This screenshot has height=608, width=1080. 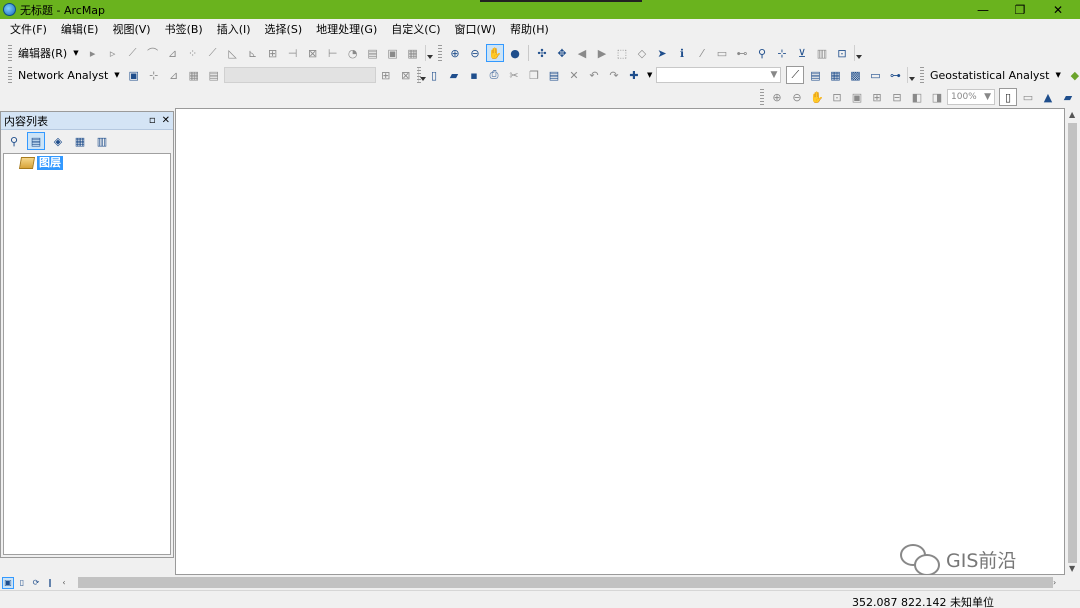 What do you see at coordinates (93, 53) in the screenshot?
I see `edit-tool-icon: ▸` at bounding box center [93, 53].